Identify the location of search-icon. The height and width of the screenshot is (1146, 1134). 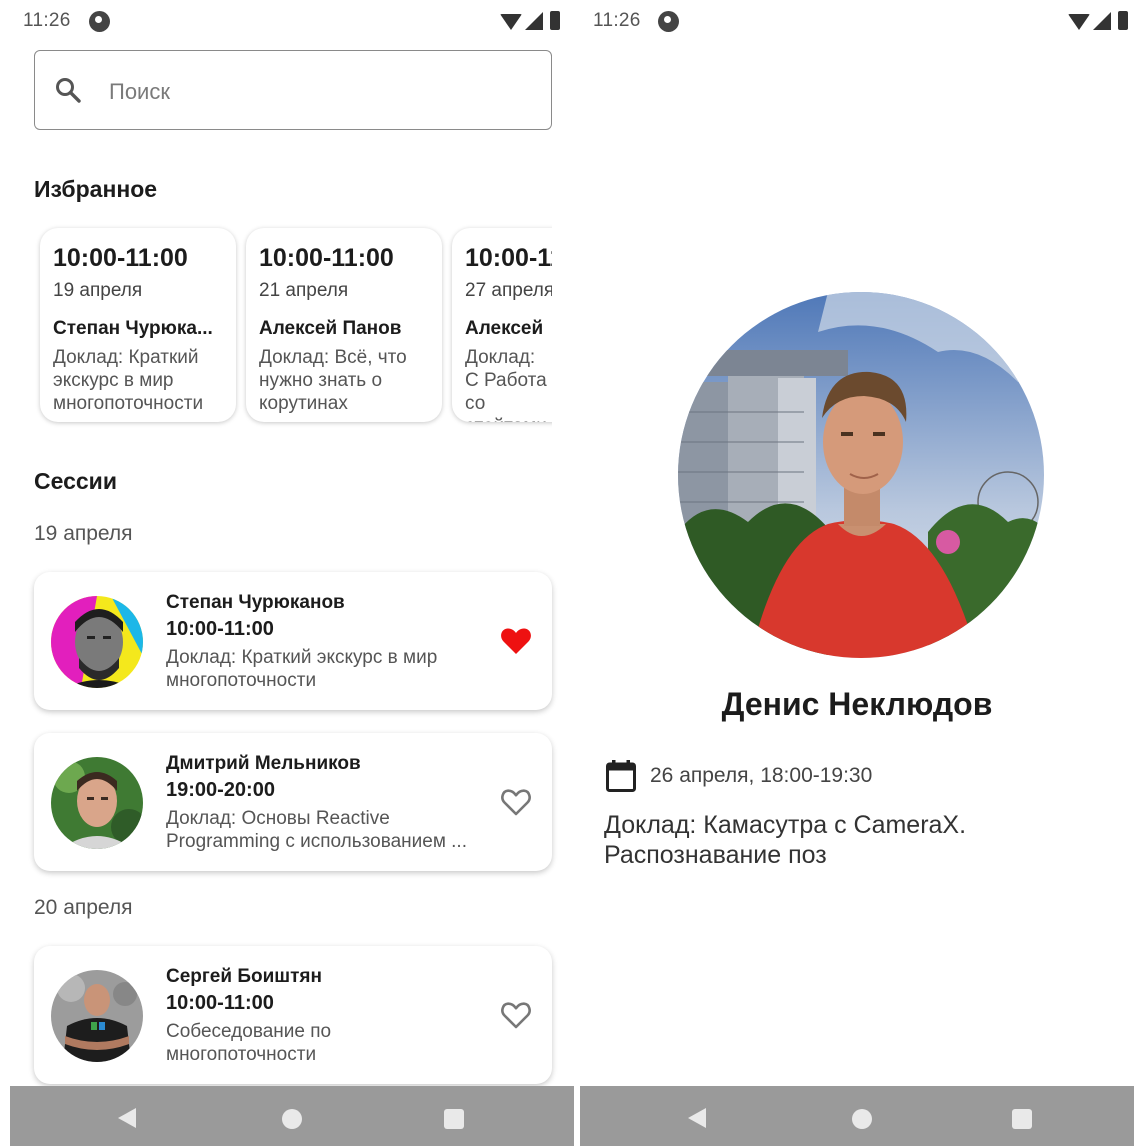
(68, 90).